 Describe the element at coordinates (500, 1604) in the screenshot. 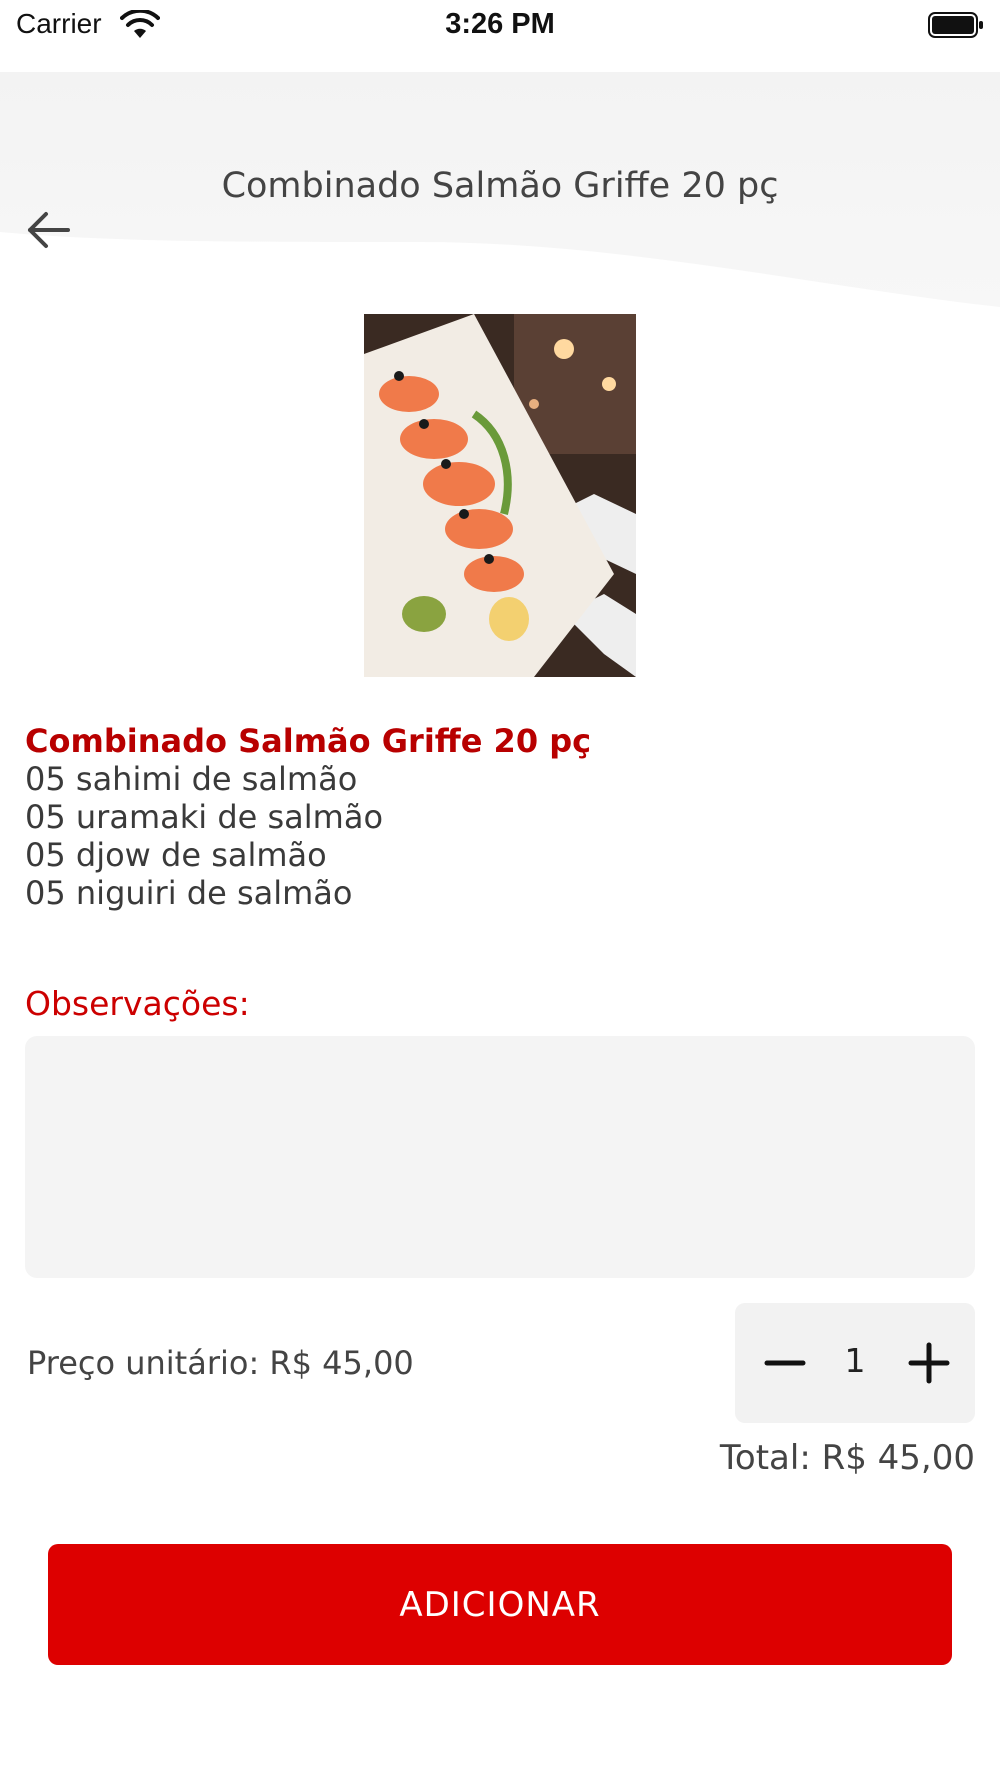

I see `add-to-cart-button: ADICIONAR` at that location.